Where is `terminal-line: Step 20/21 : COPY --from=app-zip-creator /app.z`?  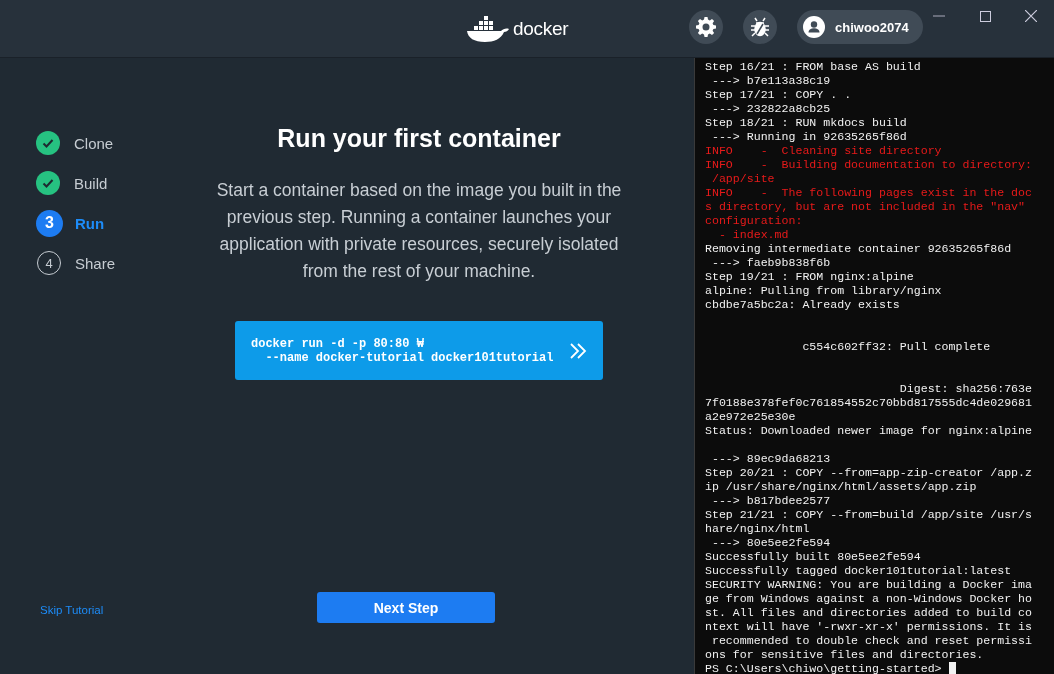 terminal-line: Step 20/21 : COPY --from=app-zip-creator /app.z is located at coordinates (869, 473).